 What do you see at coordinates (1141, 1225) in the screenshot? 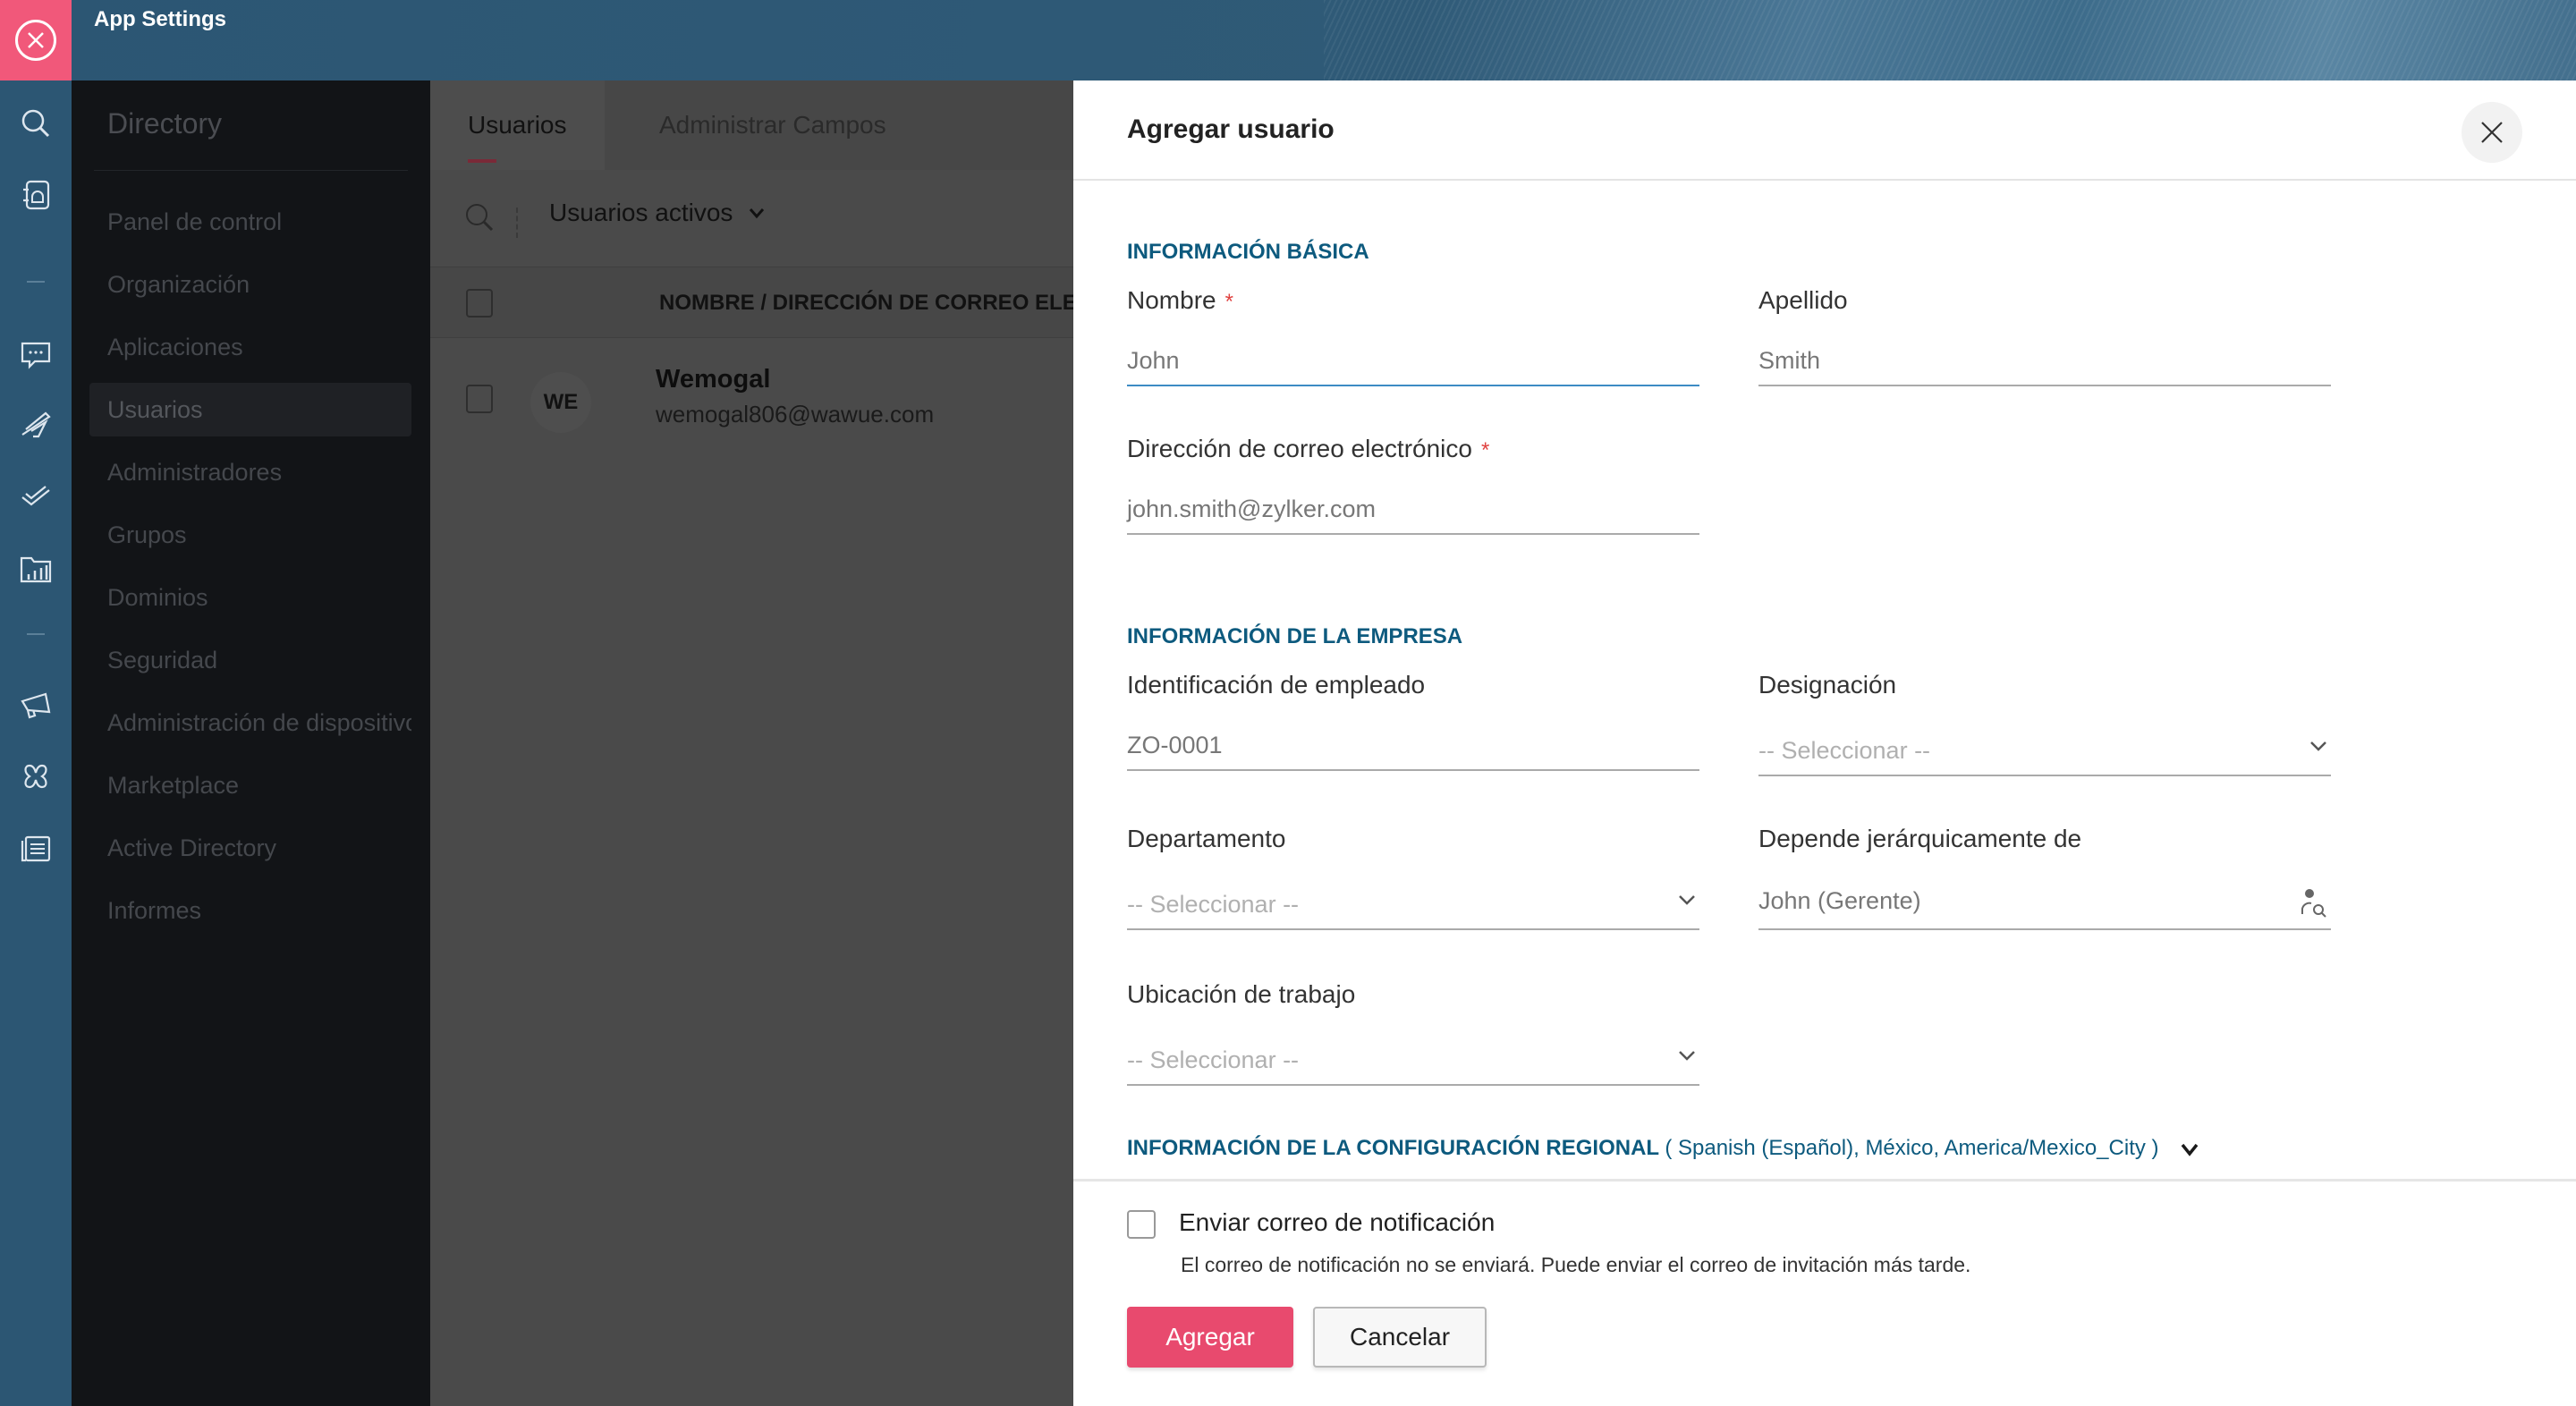
I see `send-notification-checkbox` at bounding box center [1141, 1225].